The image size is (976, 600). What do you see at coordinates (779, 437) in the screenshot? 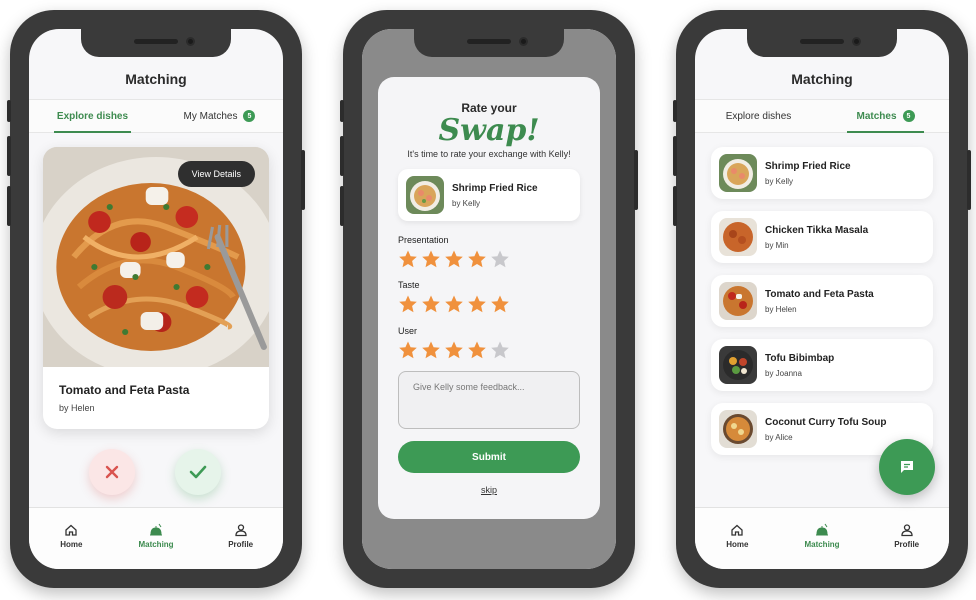
I see `match-dish-author: by Alice` at bounding box center [779, 437].